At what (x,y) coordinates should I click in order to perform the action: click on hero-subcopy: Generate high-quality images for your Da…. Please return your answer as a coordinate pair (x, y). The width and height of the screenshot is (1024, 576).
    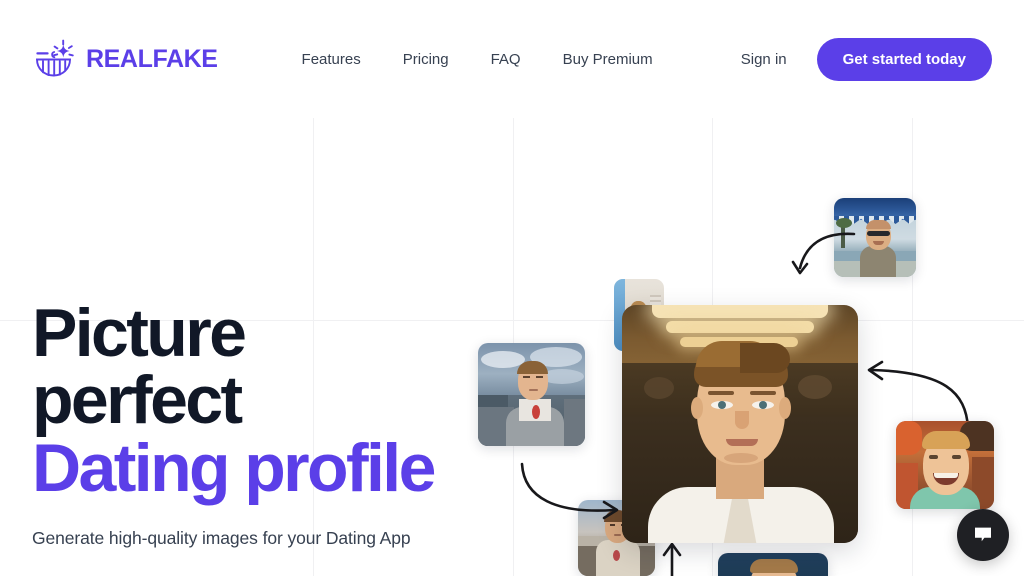
    Looking at the image, I should click on (221, 537).